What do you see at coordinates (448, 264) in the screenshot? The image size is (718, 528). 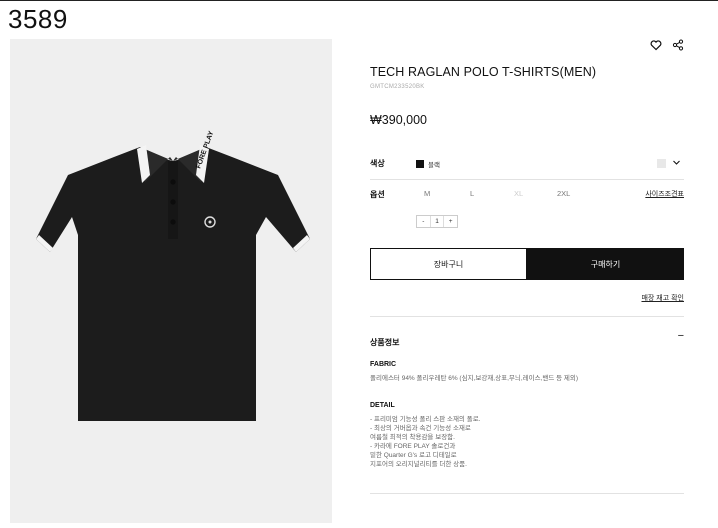 I see `add-to-cart-button: 장바구니` at bounding box center [448, 264].